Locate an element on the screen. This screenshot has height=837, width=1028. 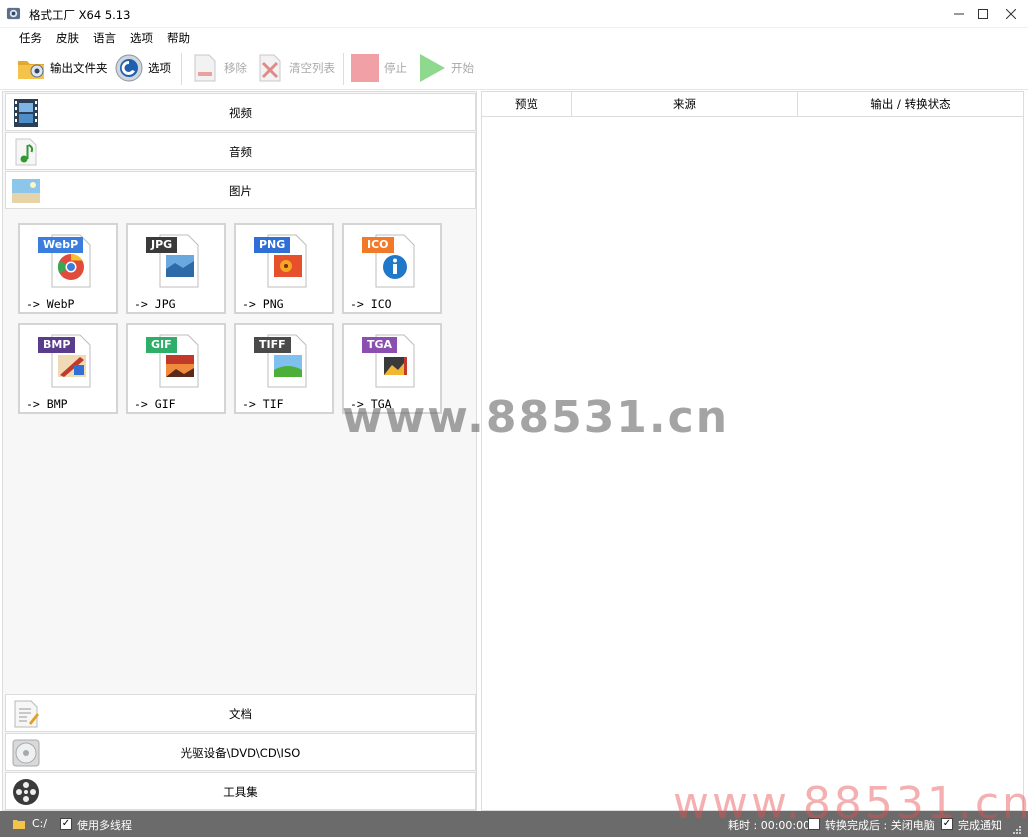
column-preview: 预览 is located at coordinates (527, 104).